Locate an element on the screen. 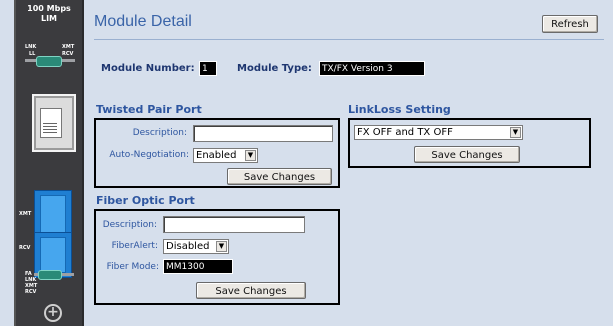 This screenshot has width=613, height=326. status-rcv-label: RCV is located at coordinates (31, 292).